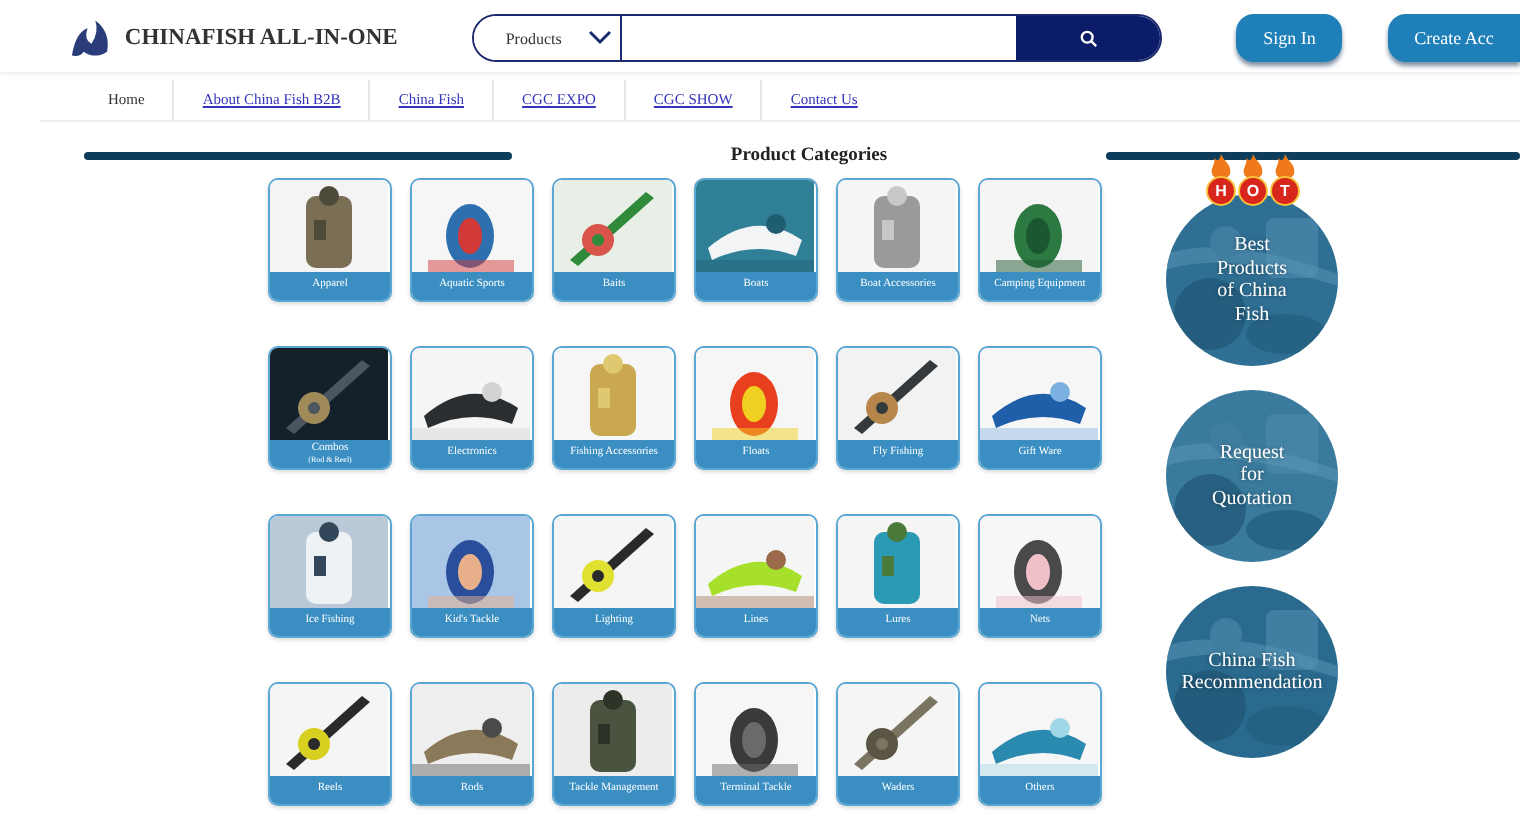  Describe the element at coordinates (1289, 38) in the screenshot. I see `sign-in-button: Sign In` at that location.